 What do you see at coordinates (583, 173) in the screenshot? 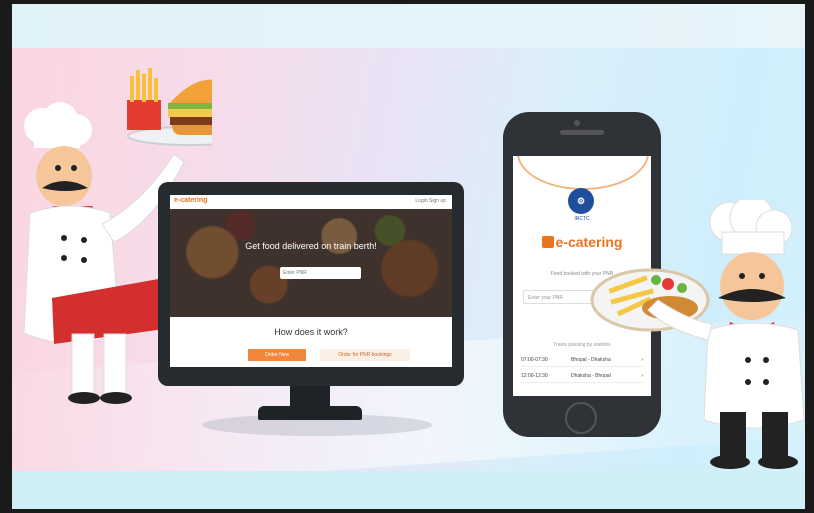
I see `header-arc` at bounding box center [583, 173].